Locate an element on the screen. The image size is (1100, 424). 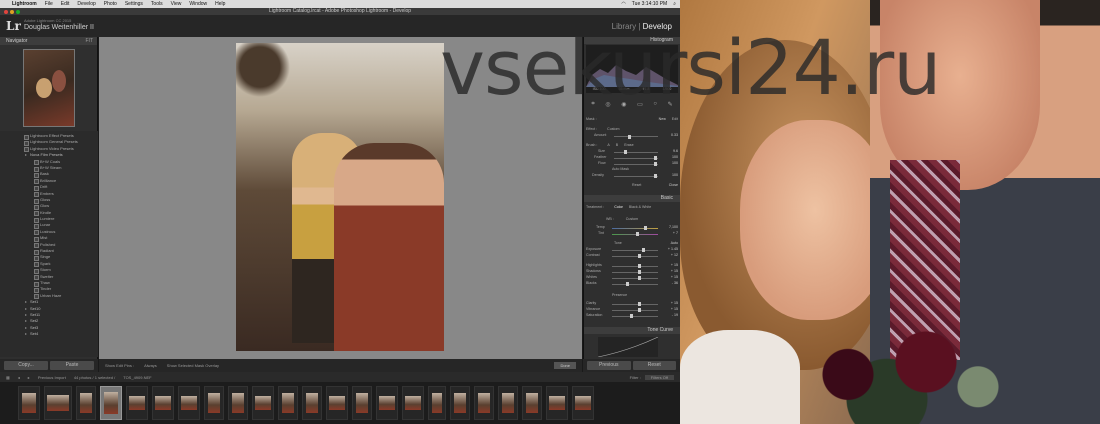
selected-file-name: TOS_4909.NEF is located at coordinates (137, 377).